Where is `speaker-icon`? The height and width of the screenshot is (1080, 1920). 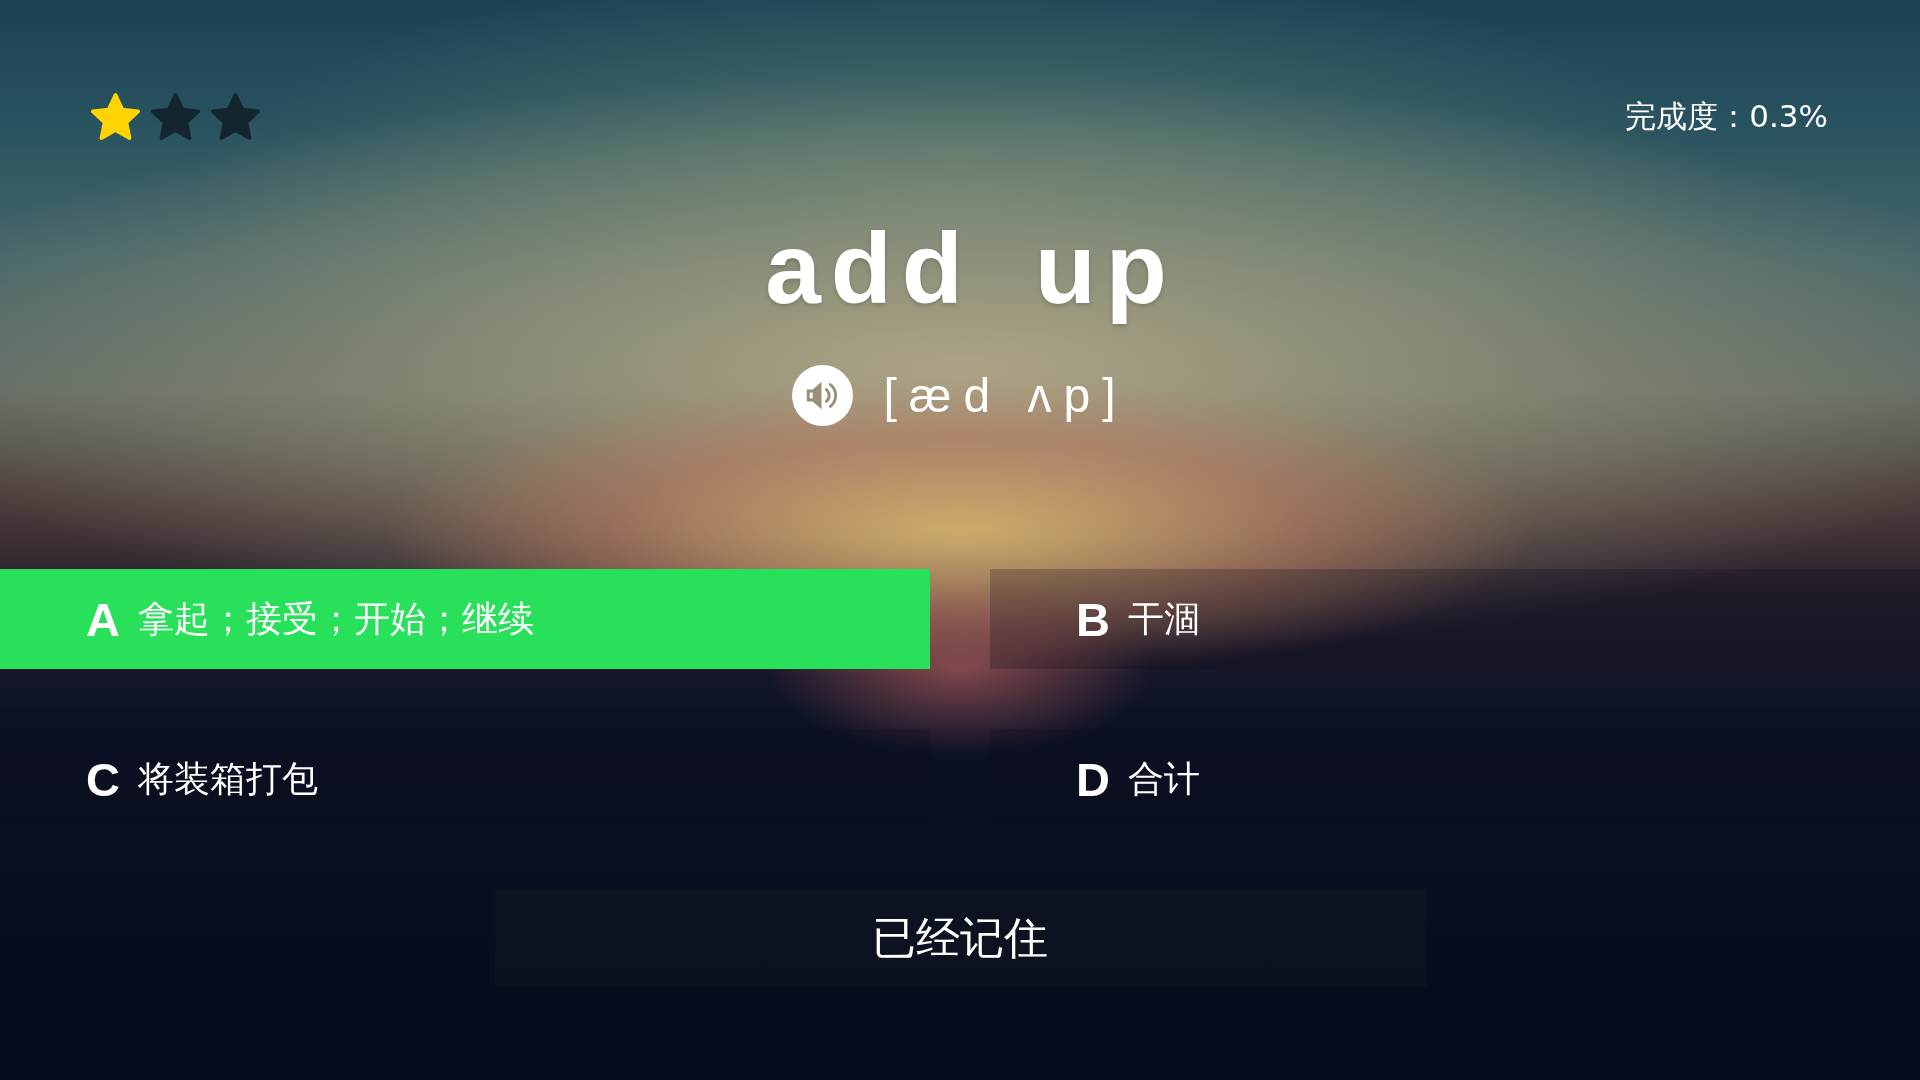 speaker-icon is located at coordinates (823, 395).